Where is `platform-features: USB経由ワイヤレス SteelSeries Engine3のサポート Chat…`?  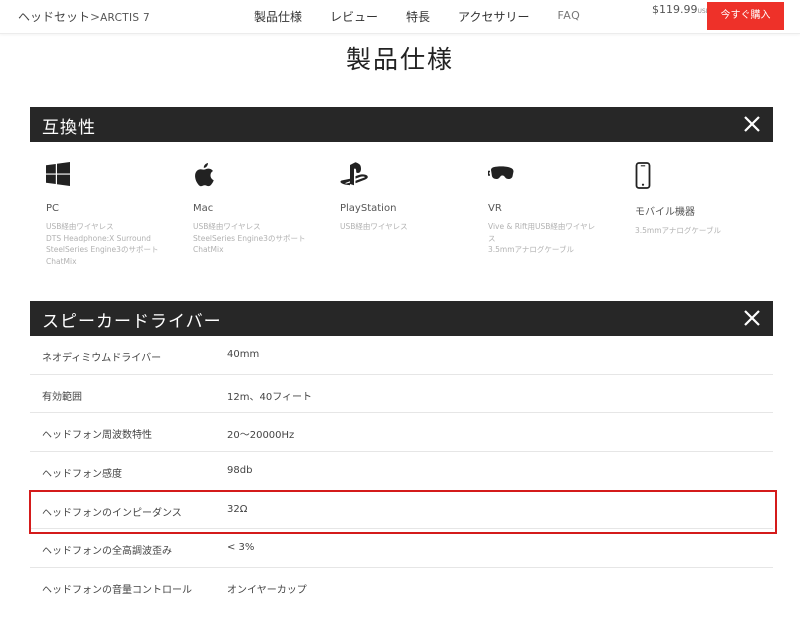
platform-features: USB経由ワイヤレス SteelSeries Engine3のサポート Chat… is located at coordinates (265, 238).